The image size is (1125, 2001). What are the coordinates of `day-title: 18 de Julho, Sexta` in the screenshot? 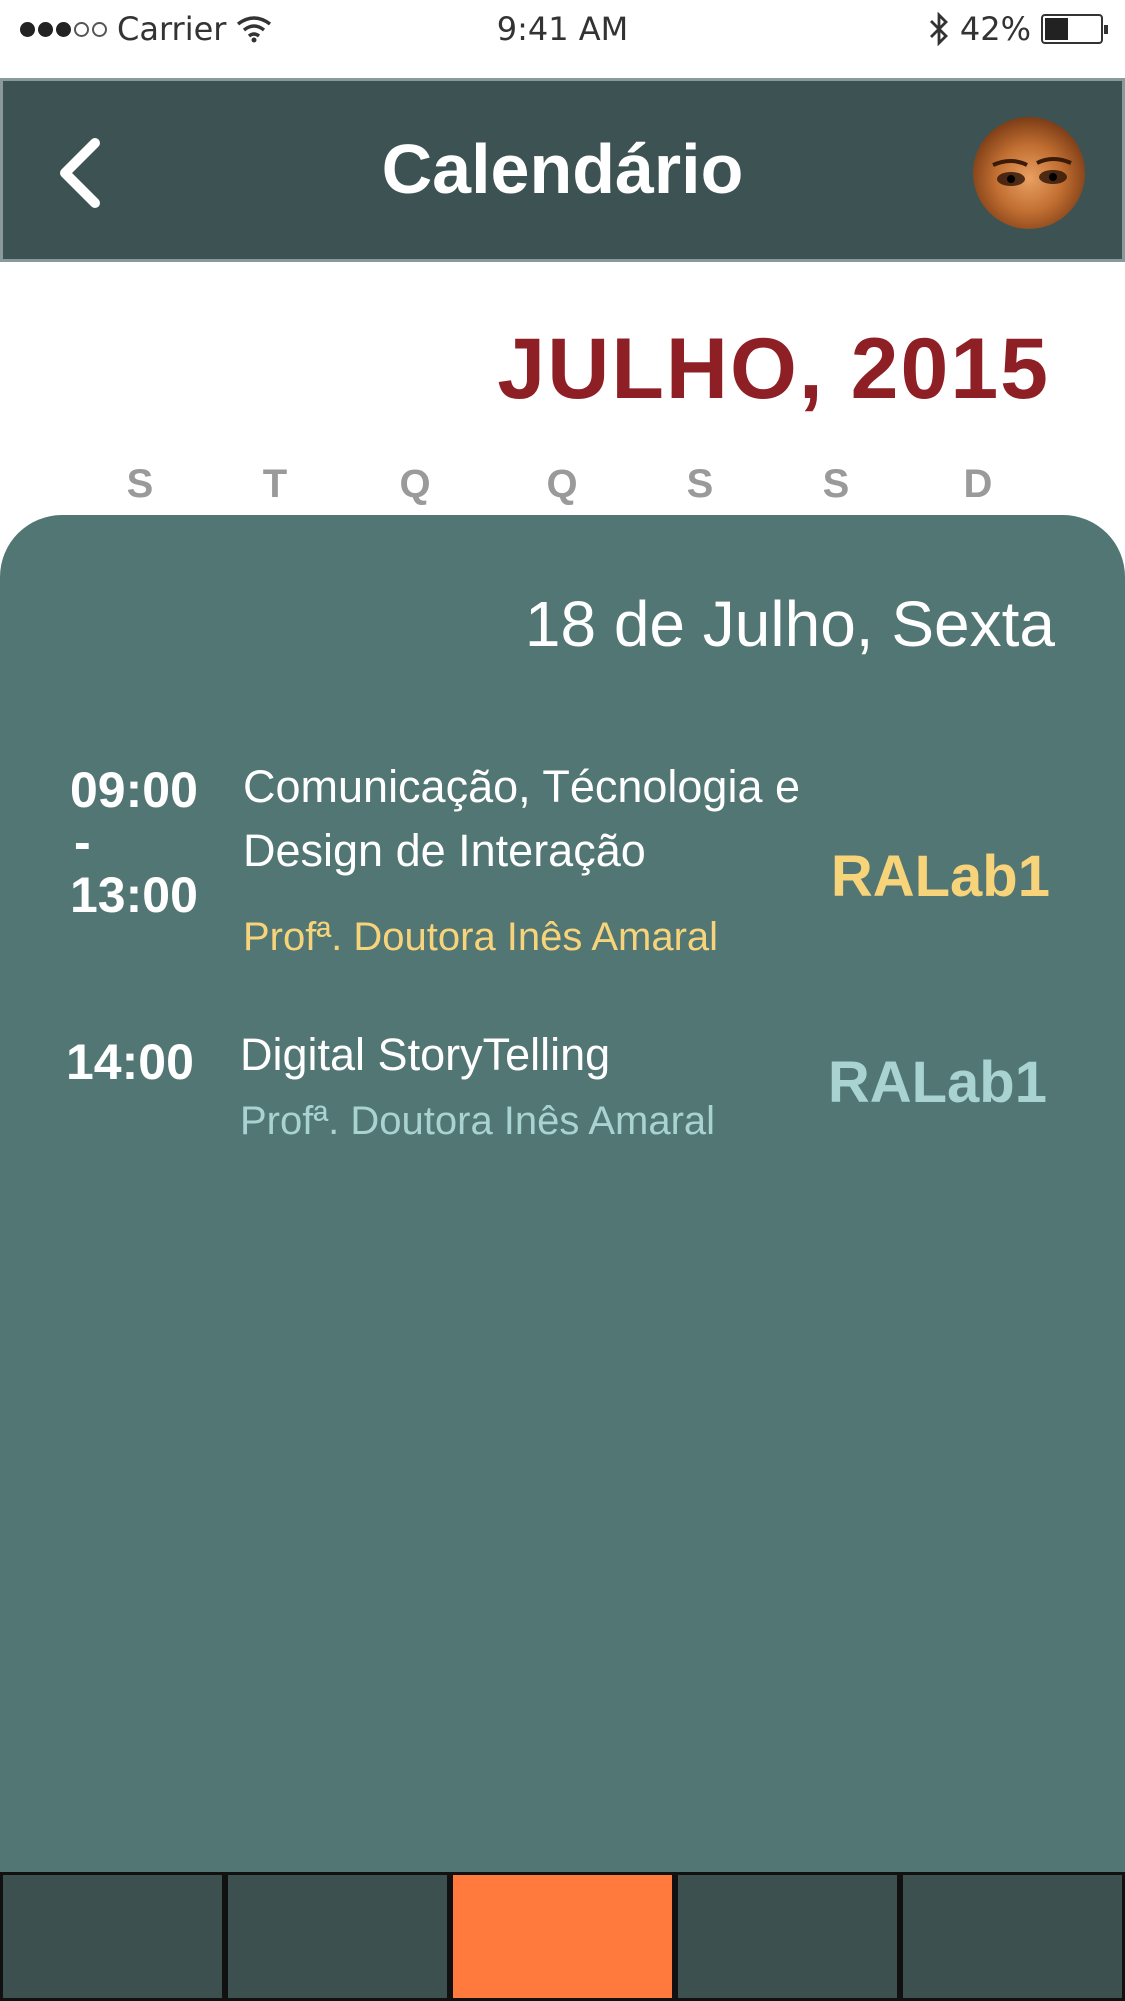 It's located at (789, 624).